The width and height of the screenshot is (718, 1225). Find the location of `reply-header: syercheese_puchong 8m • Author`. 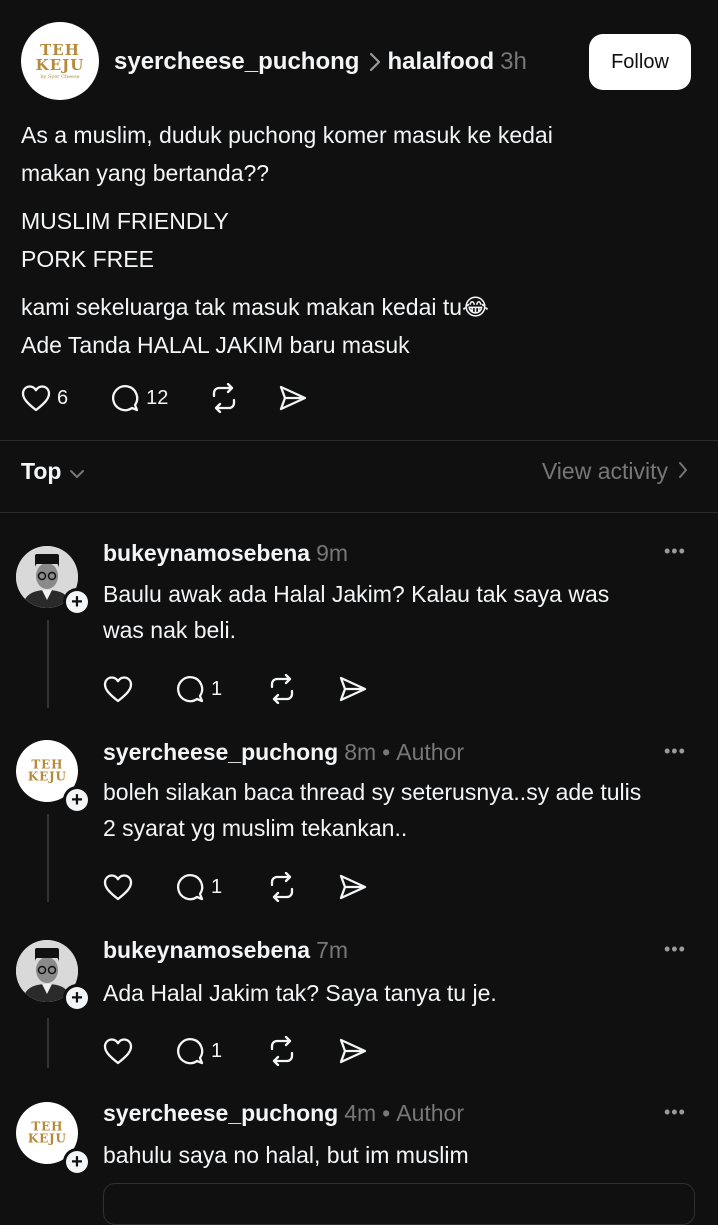

reply-header: syercheese_puchong 8m • Author is located at coordinates (283, 752).